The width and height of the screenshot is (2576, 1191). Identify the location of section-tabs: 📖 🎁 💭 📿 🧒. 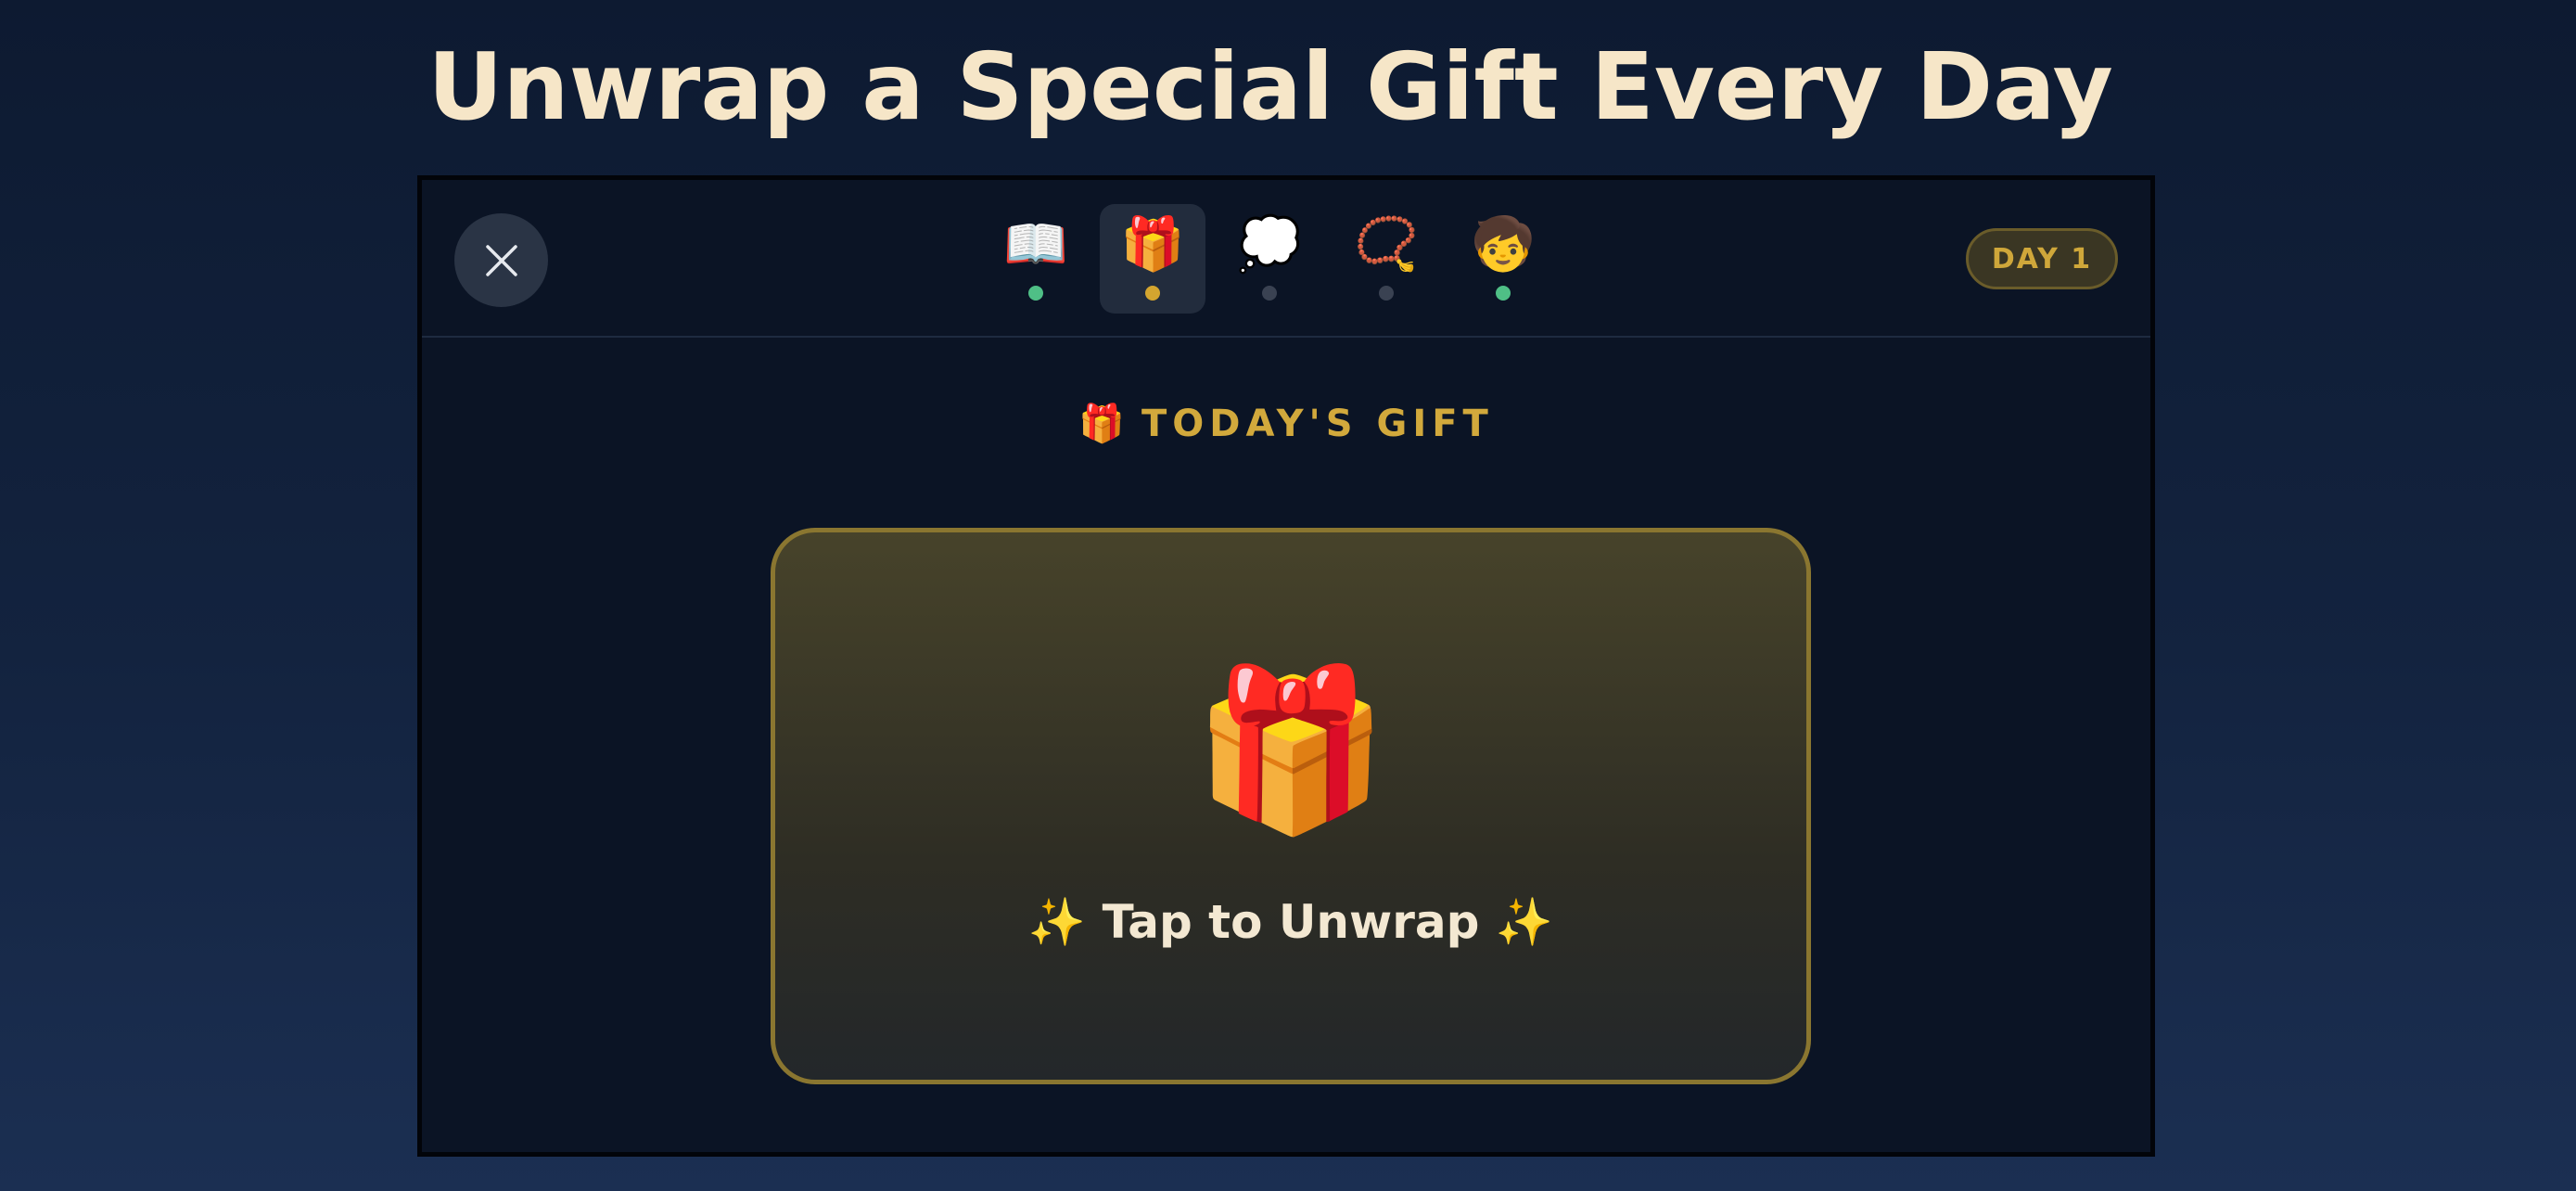
(1284, 259).